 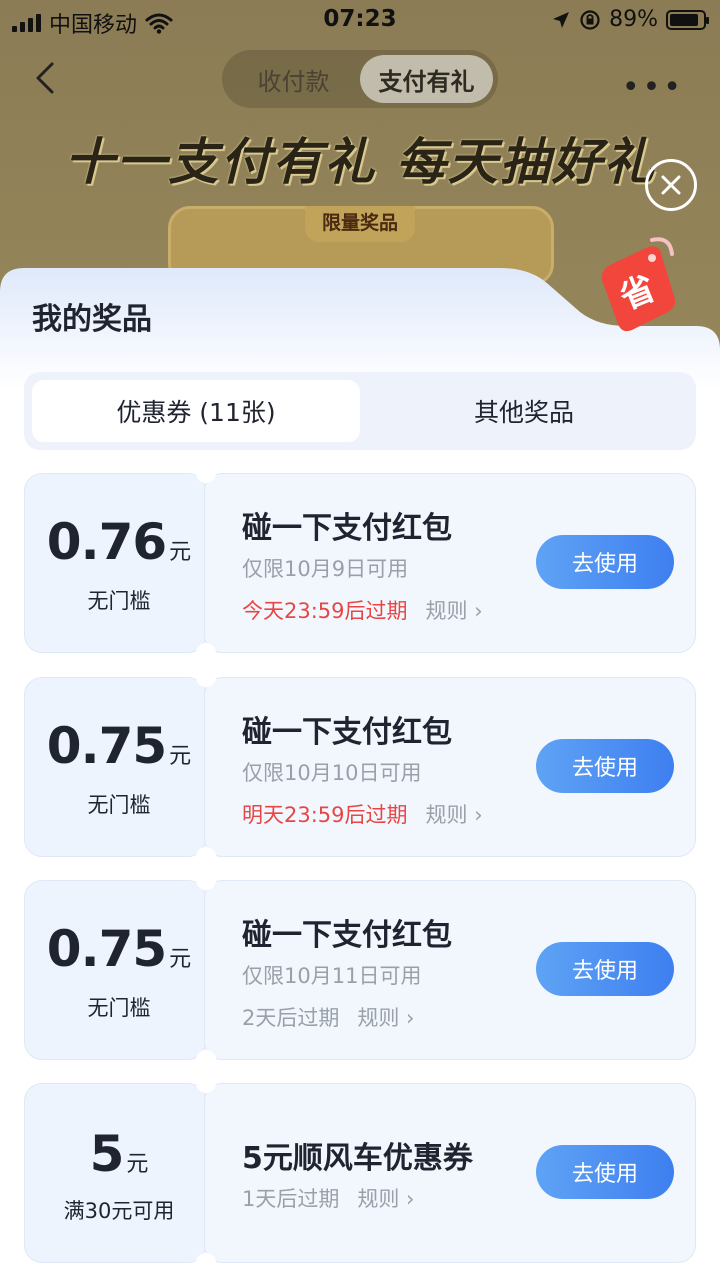 I want to click on tab-pay-rewards: 支付有礼, so click(x=426, y=79).